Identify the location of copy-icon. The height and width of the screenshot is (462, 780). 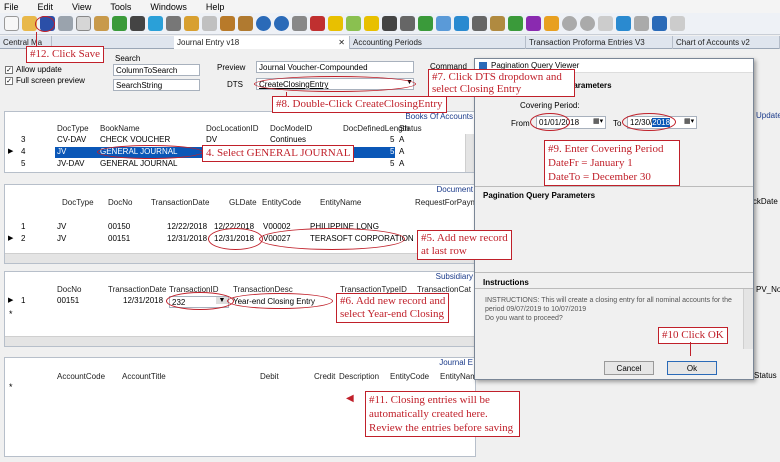
(83, 23).